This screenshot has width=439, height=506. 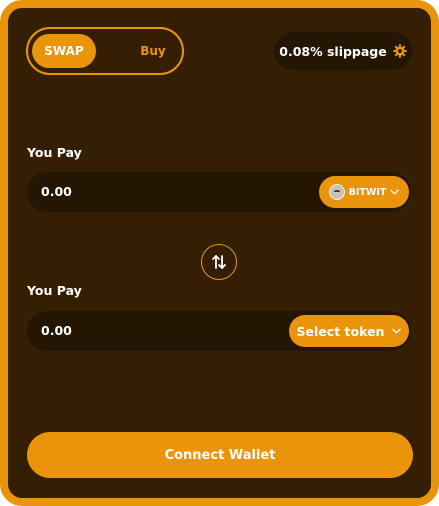 What do you see at coordinates (340, 331) in the screenshot?
I see `select-token-label: Select token` at bounding box center [340, 331].